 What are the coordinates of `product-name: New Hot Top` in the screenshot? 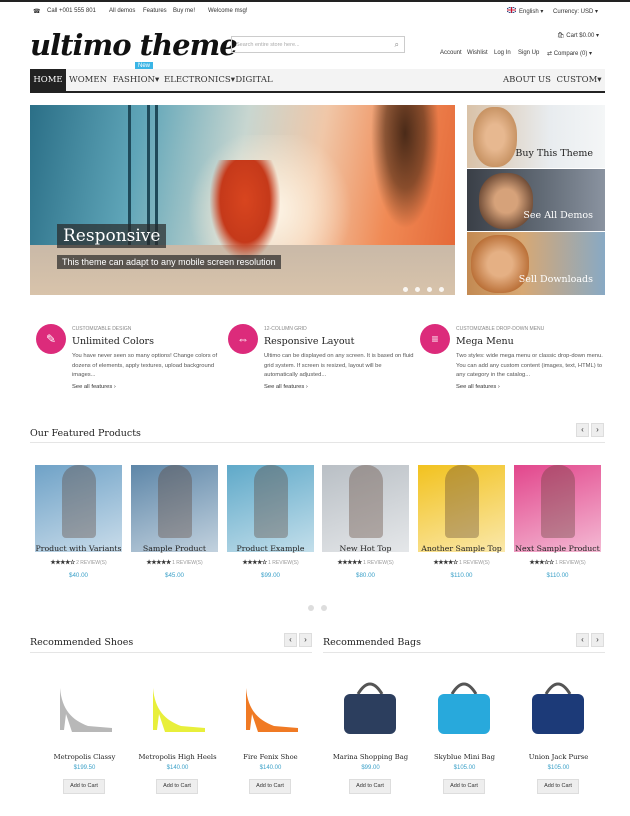 It's located at (365, 548).